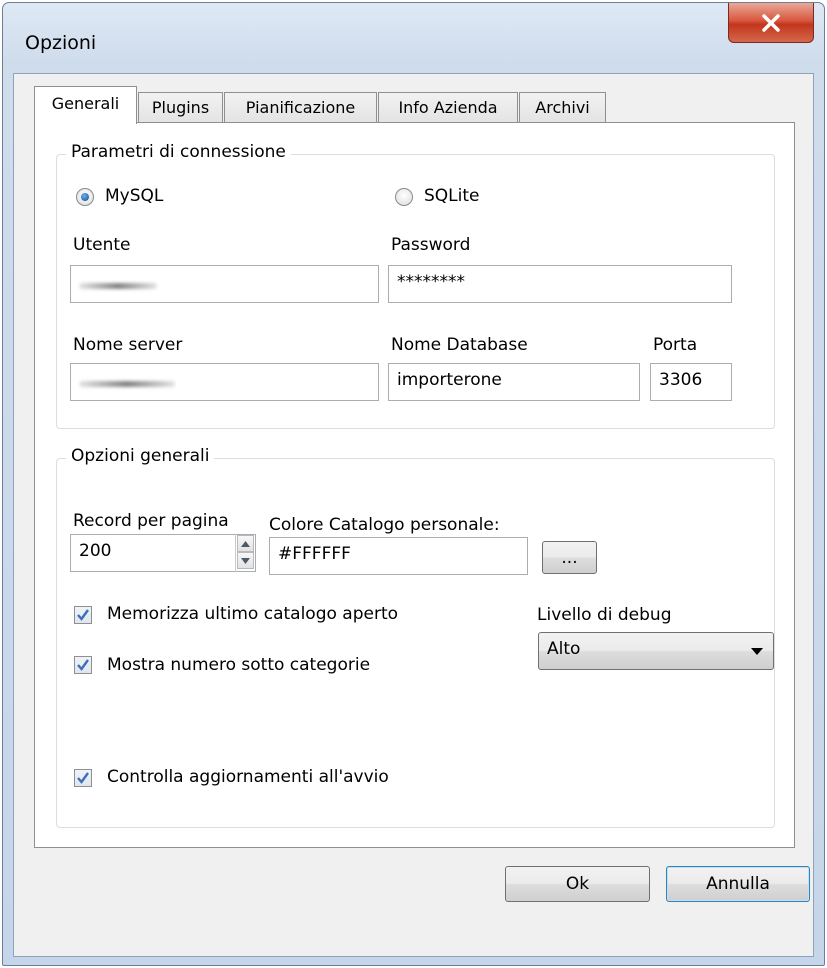 This screenshot has height=968, width=827. Describe the element at coordinates (85, 105) in the screenshot. I see `tab-generali: Generali` at that location.